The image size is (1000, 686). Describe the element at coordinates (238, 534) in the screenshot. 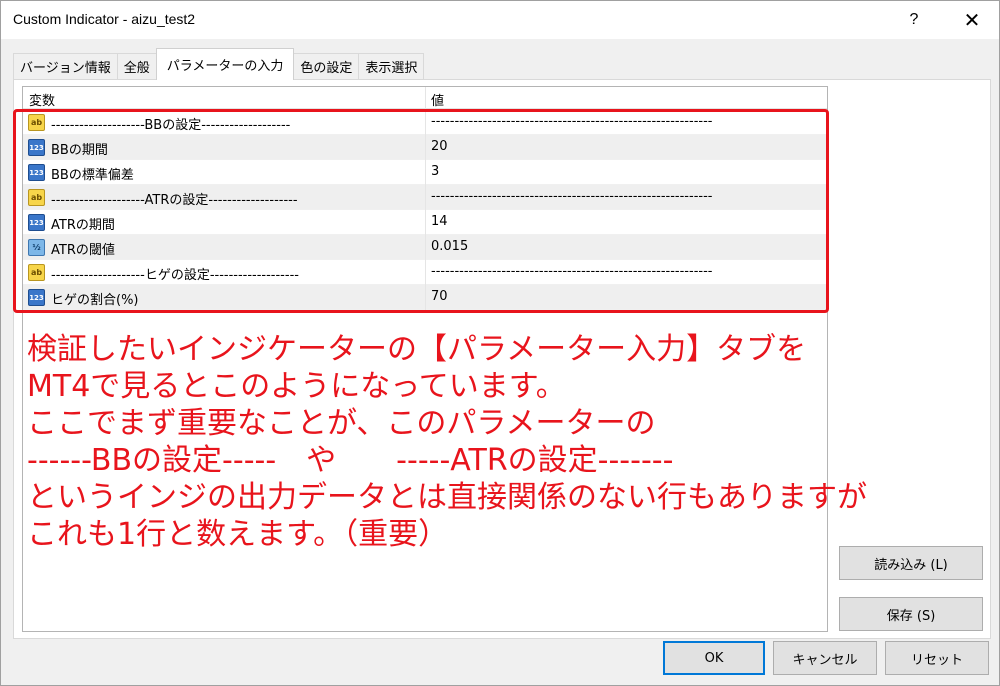

I see `annotation-line: これも1行と数えます。（重要）` at that location.